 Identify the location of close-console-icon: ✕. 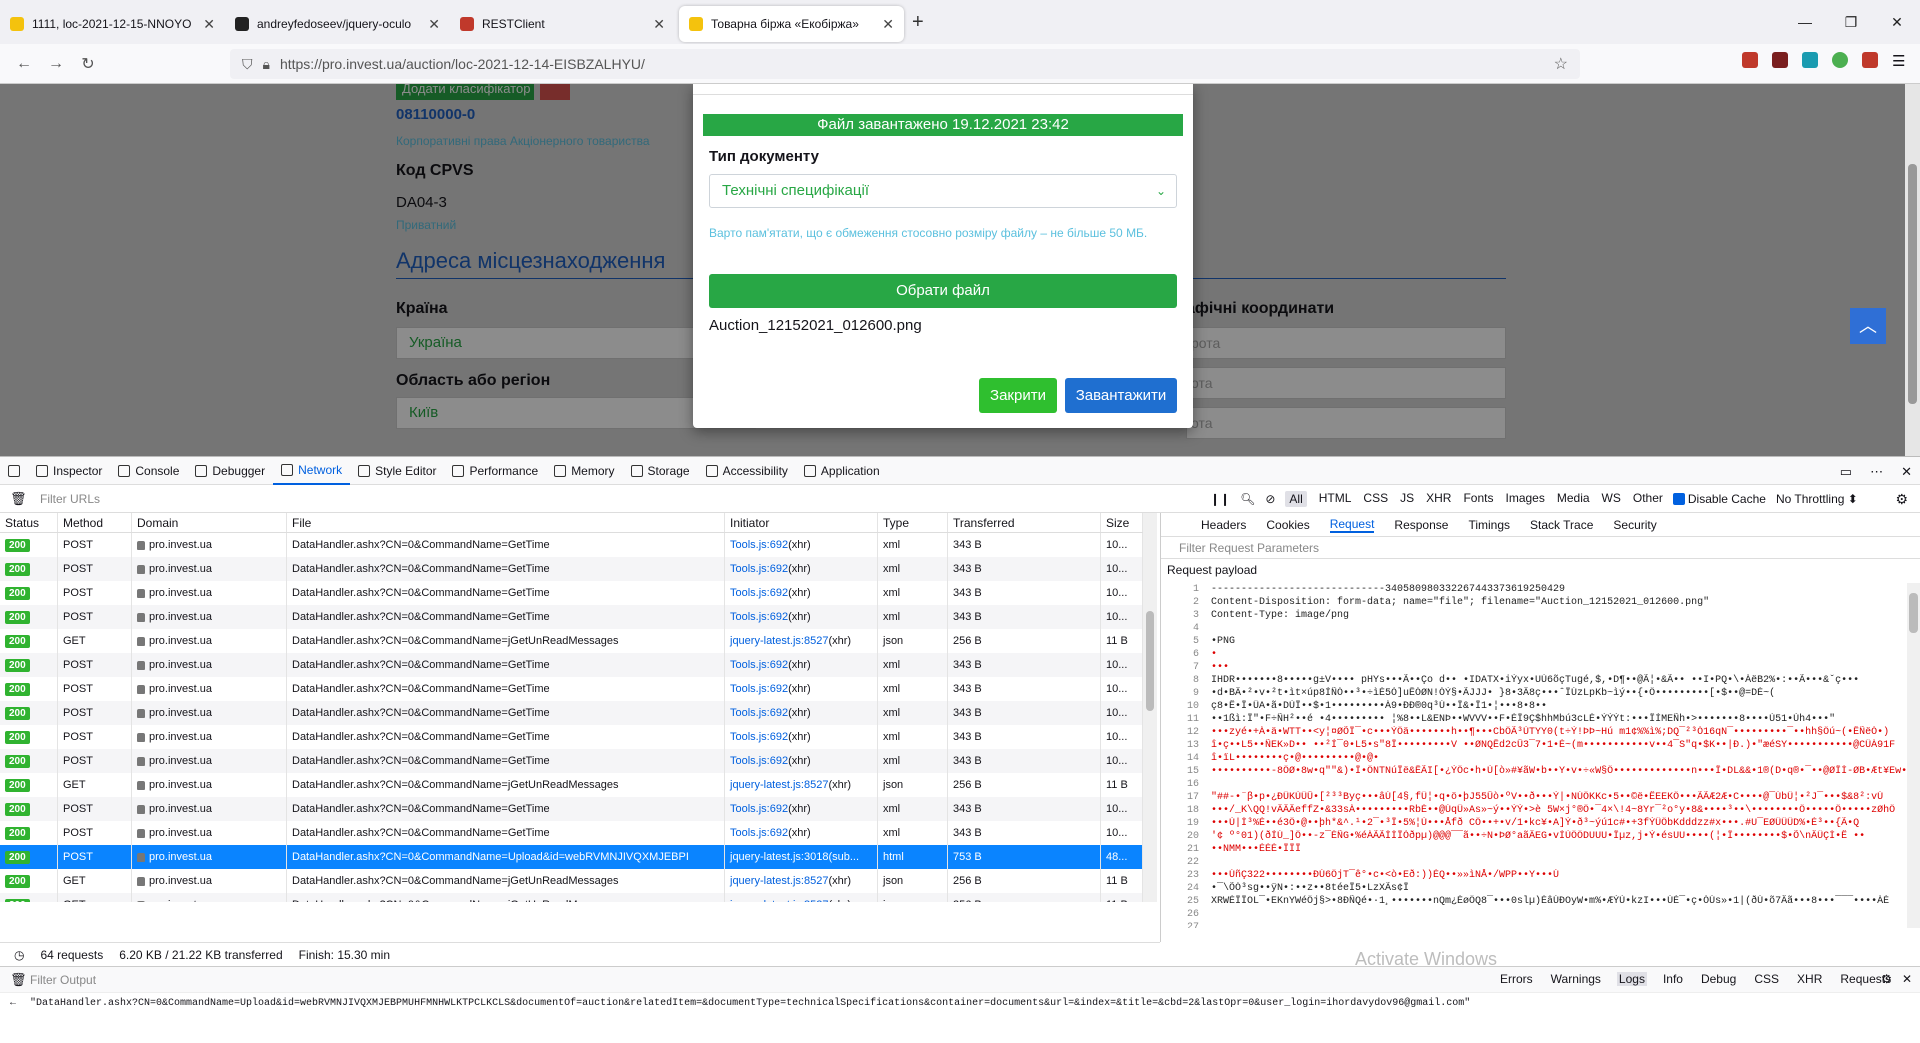
(1907, 979).